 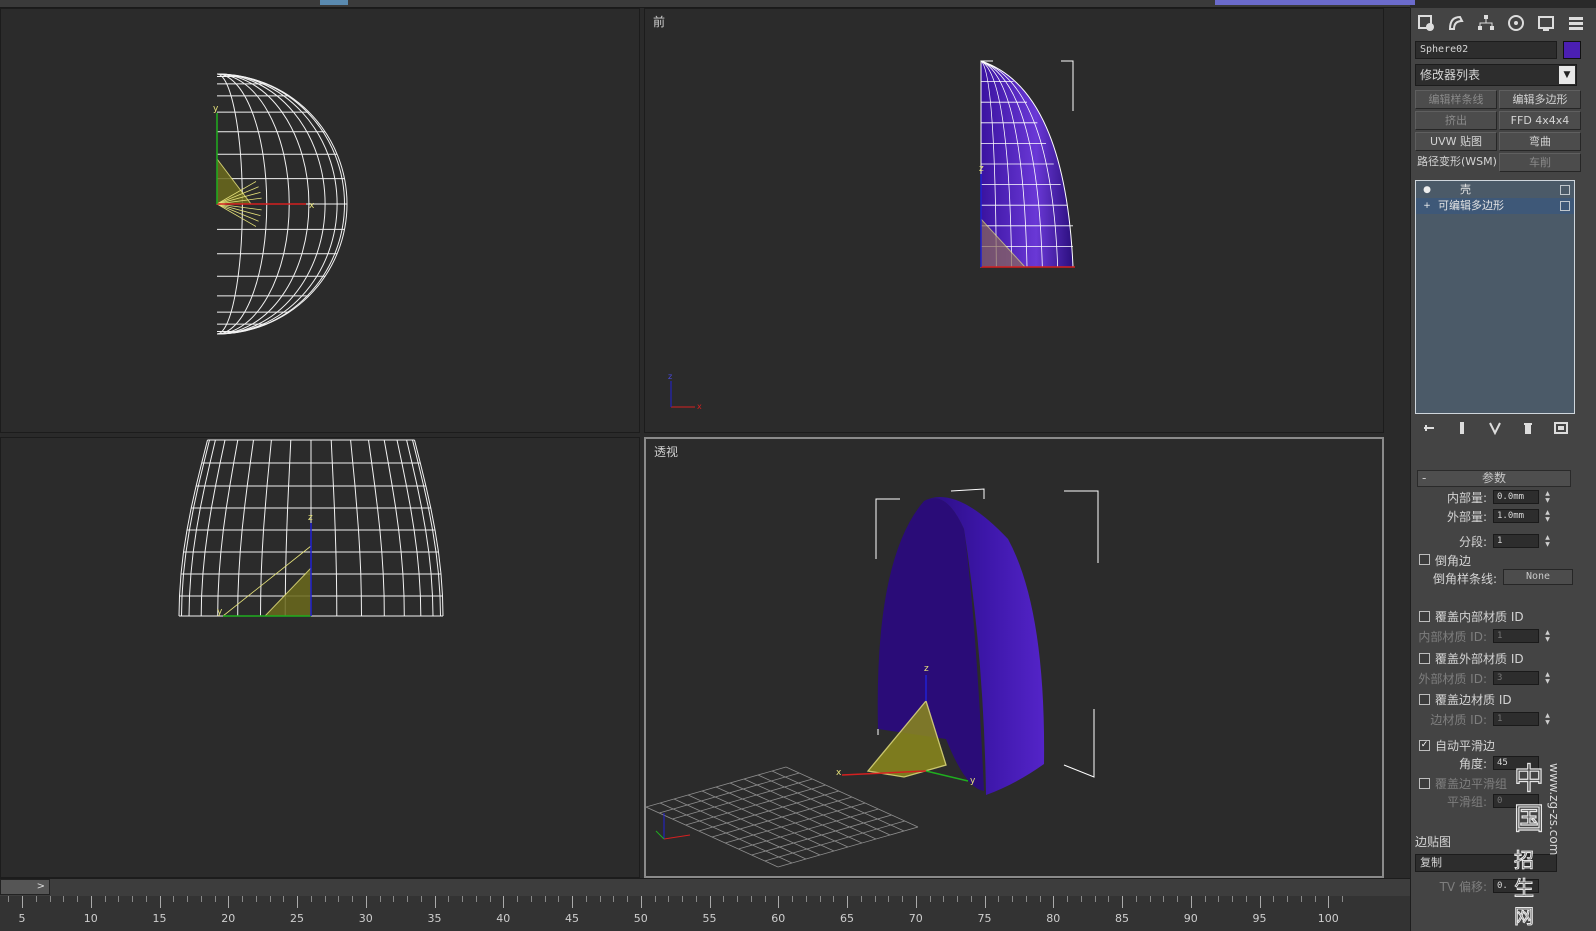 What do you see at coordinates (1427, 206) in the screenshot?
I see `expand-plus-icon: +` at bounding box center [1427, 206].